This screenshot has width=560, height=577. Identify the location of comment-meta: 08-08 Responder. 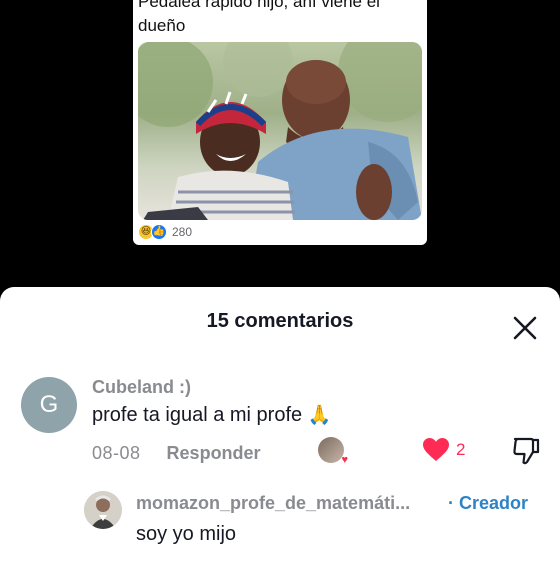
(176, 453).